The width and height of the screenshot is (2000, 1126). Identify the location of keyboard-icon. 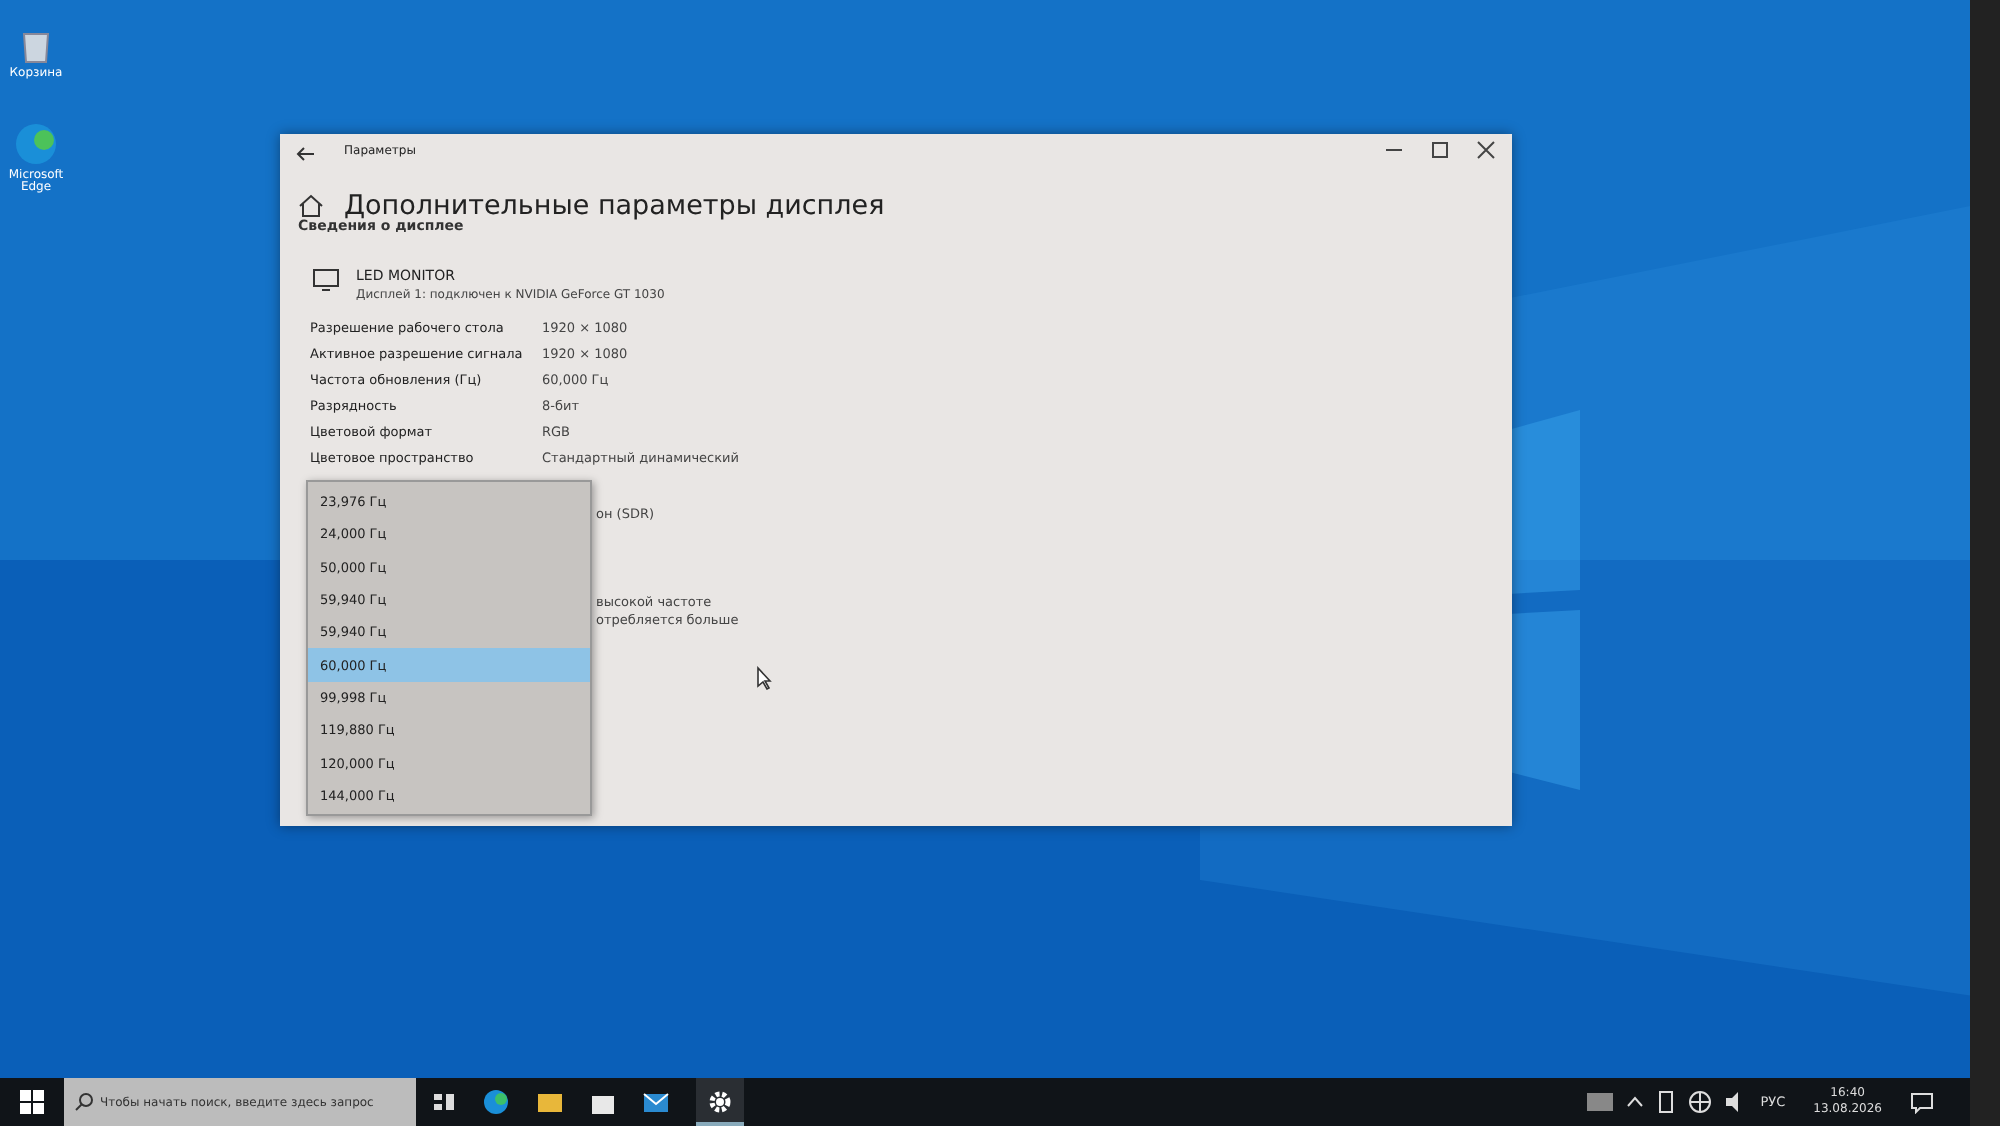
(1600, 1102).